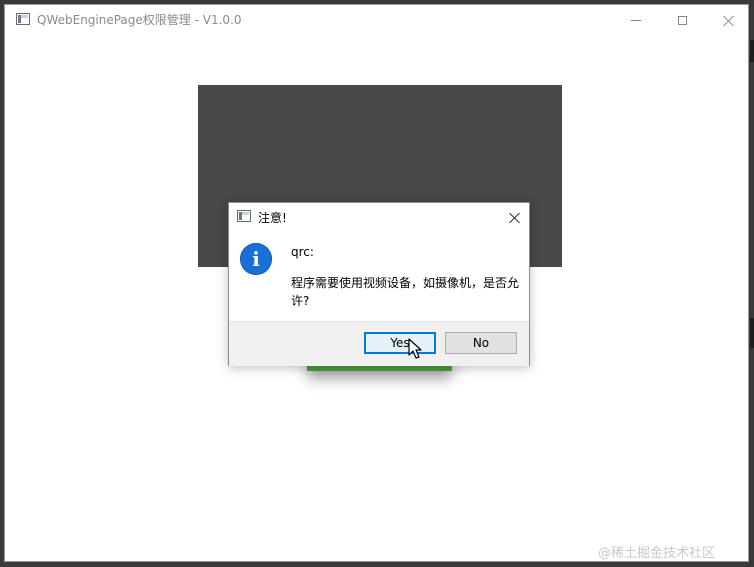  Describe the element at coordinates (415, 348) in the screenshot. I see `mouse-cursor-icon` at that location.